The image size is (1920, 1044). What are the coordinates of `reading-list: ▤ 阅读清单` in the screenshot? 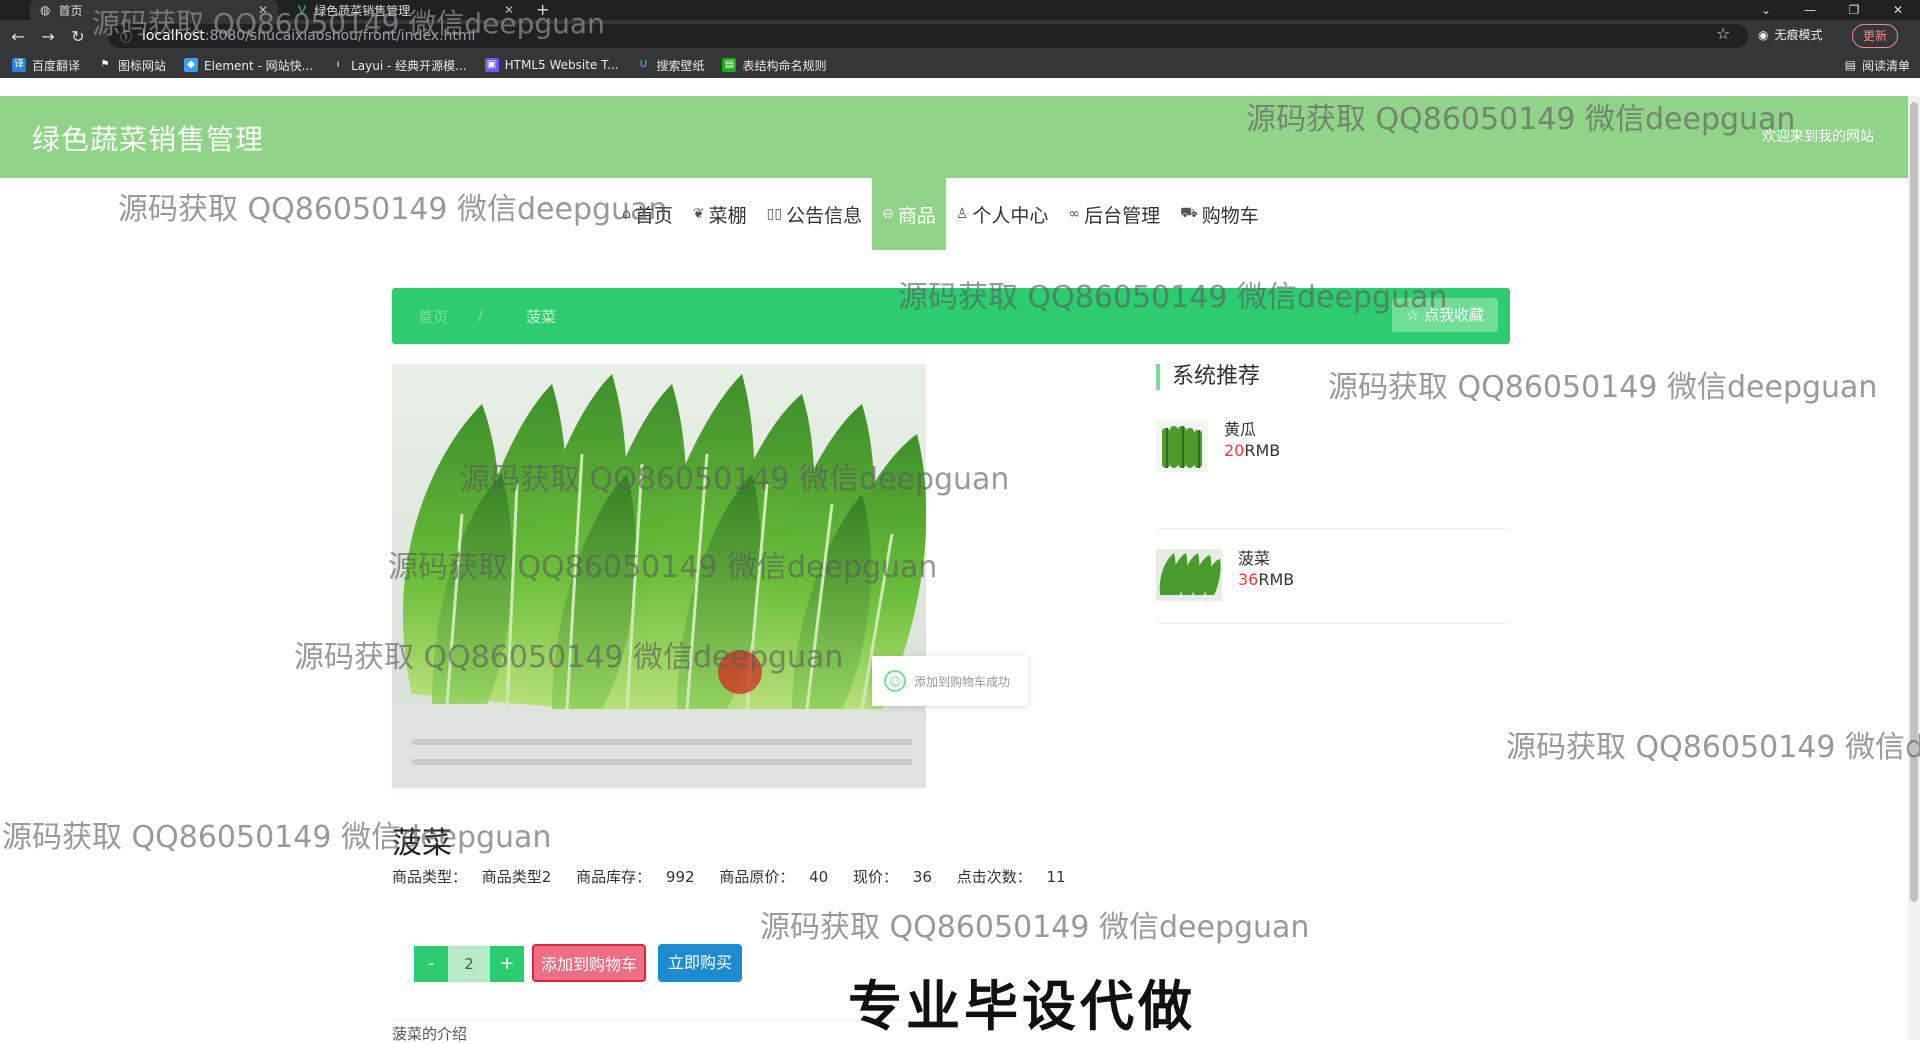 It's located at (1877, 65).